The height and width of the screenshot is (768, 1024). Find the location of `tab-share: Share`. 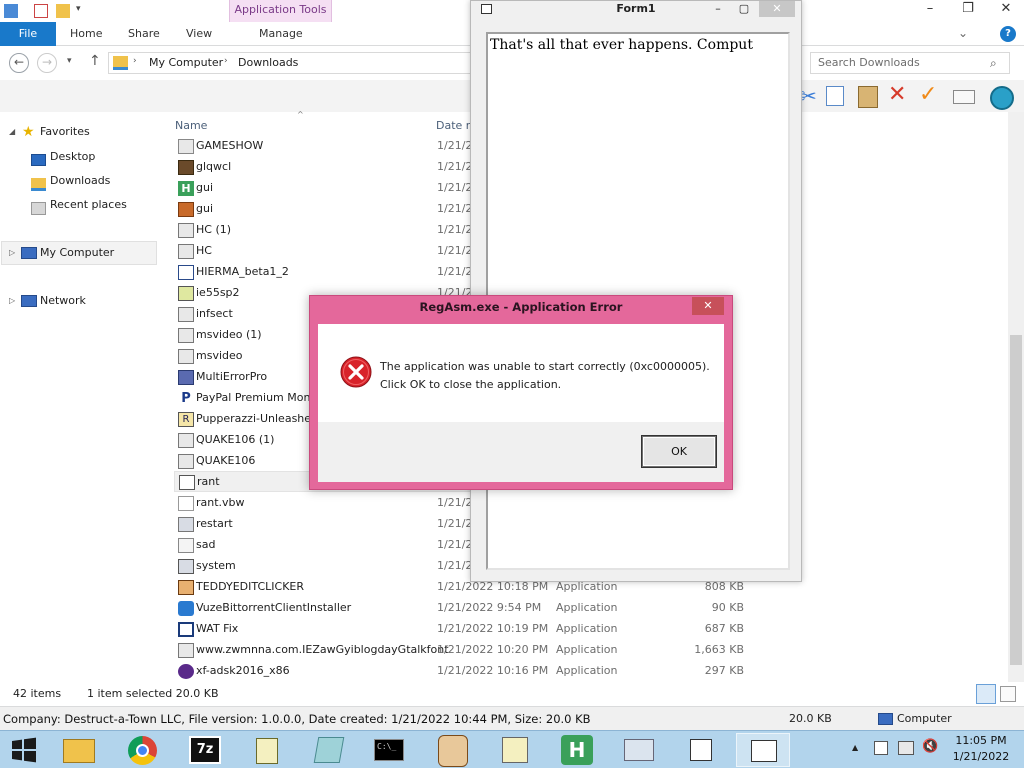

tab-share: Share is located at coordinates (144, 34).